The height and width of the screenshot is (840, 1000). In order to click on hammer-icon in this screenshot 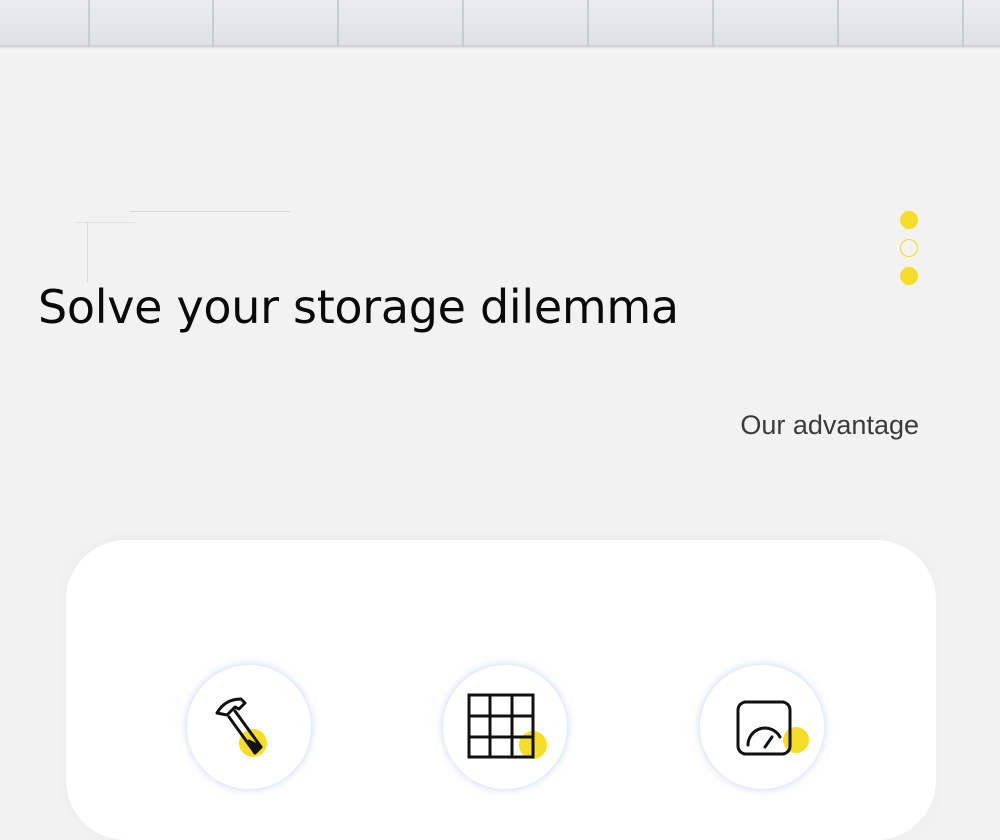, I will do `click(241, 727)`.